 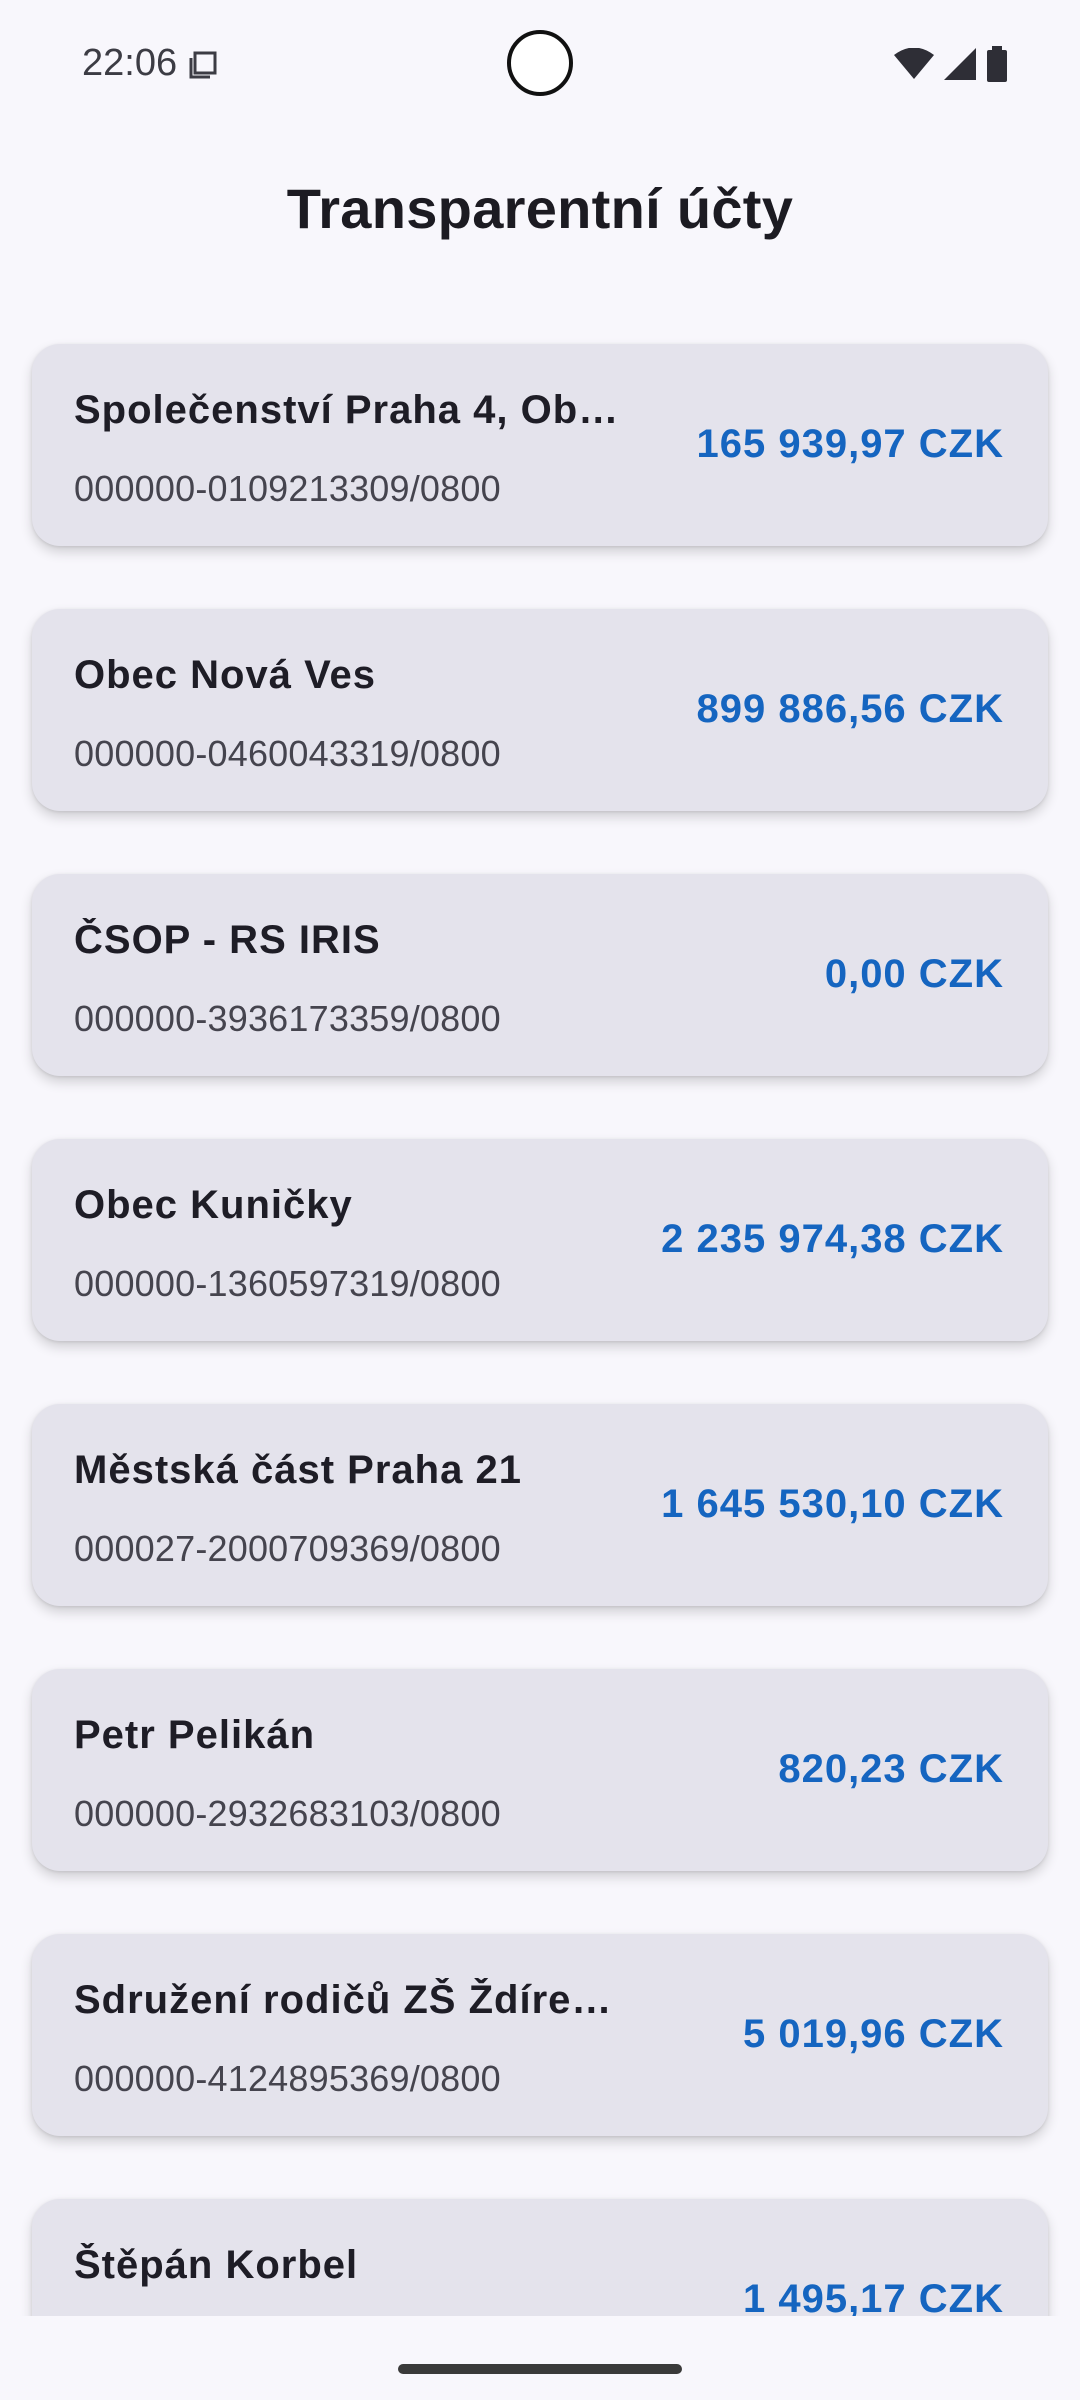 I want to click on account-balance: 1 645 530,10 CZK, so click(x=832, y=1504).